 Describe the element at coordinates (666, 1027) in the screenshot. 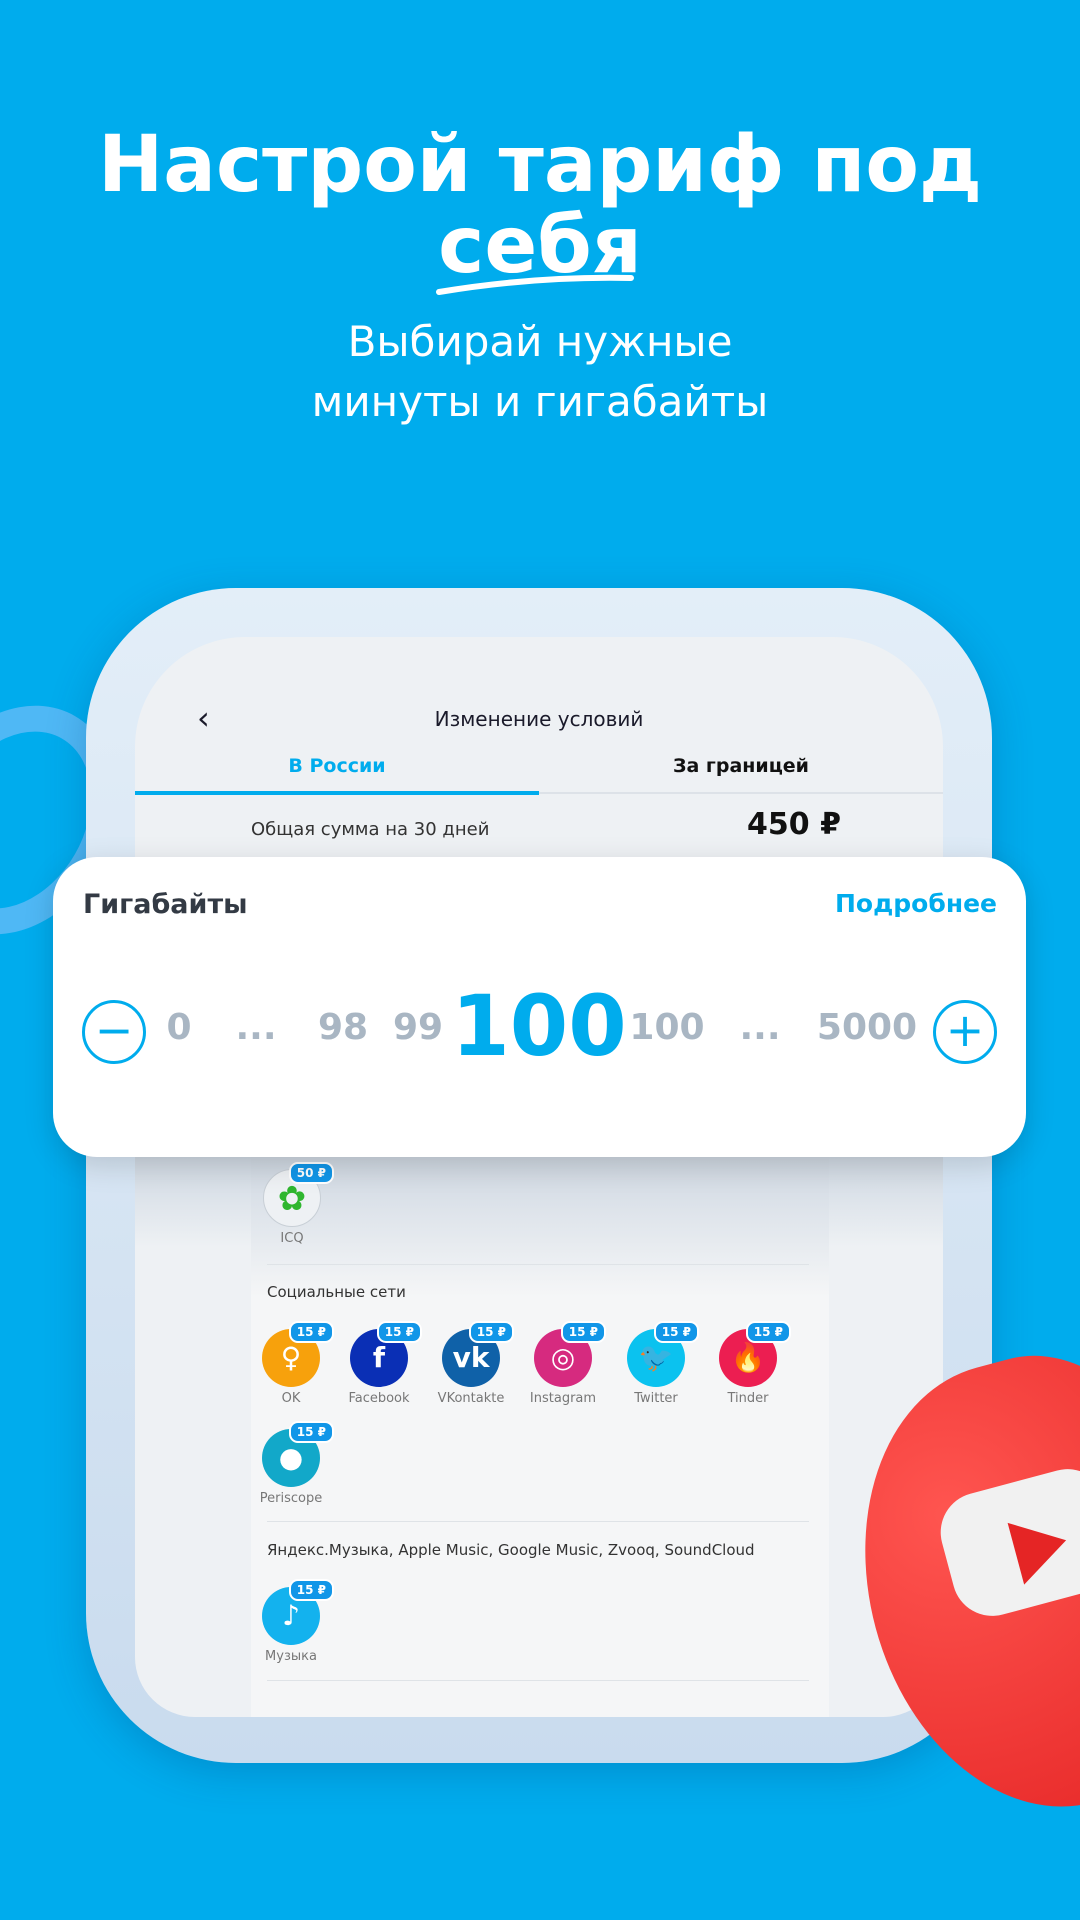

I see `value-option: 100` at that location.